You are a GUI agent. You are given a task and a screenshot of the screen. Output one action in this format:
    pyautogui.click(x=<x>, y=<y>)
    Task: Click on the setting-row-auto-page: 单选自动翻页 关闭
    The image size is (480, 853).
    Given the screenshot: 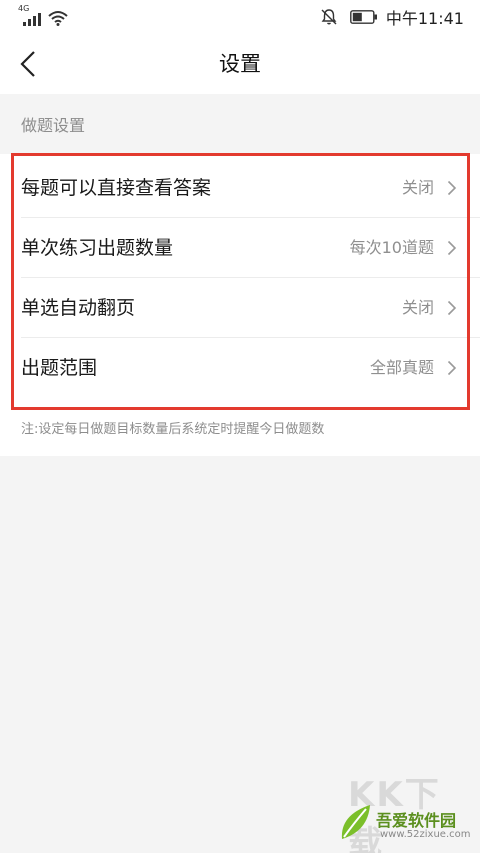 What is the action you would take?
    pyautogui.click(x=240, y=308)
    